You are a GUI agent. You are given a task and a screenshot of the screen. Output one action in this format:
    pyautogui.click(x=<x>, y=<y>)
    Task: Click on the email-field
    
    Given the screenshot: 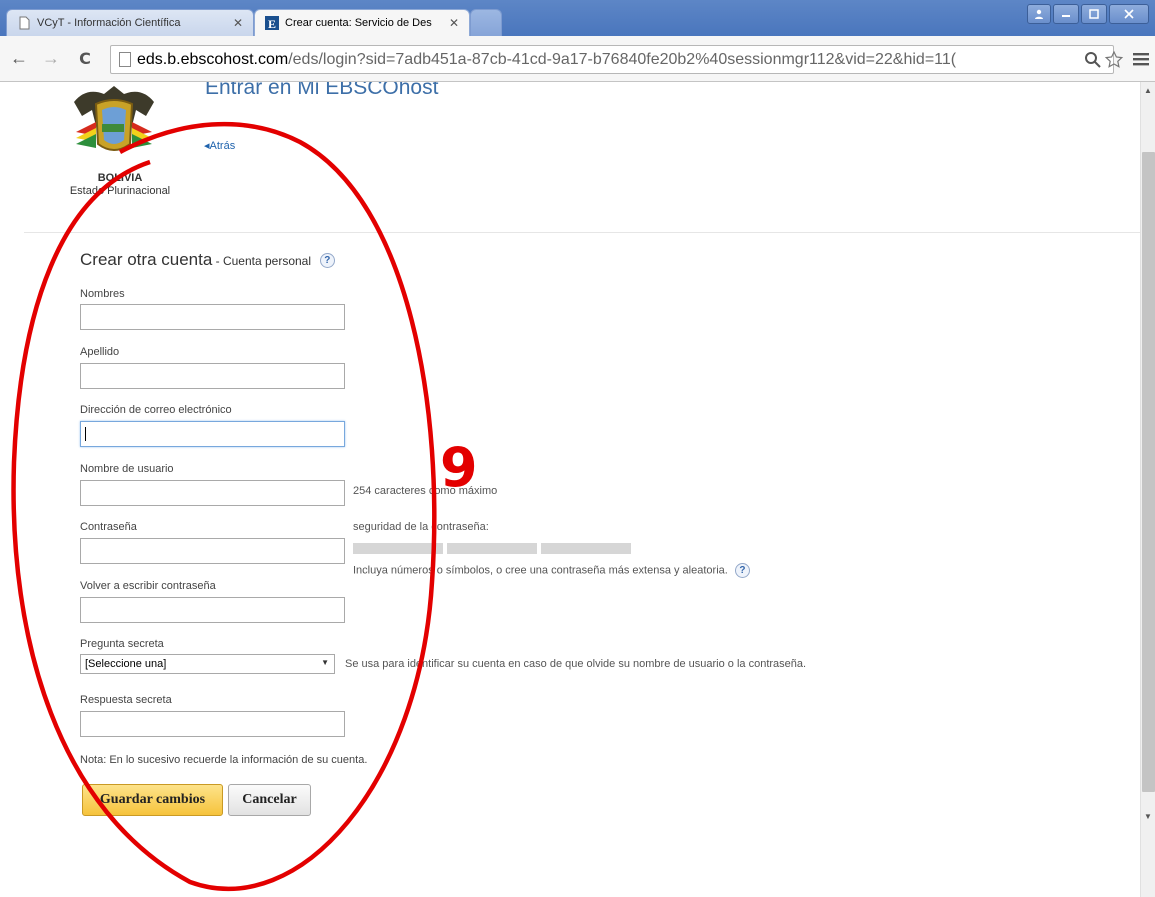 What is the action you would take?
    pyautogui.click(x=212, y=434)
    